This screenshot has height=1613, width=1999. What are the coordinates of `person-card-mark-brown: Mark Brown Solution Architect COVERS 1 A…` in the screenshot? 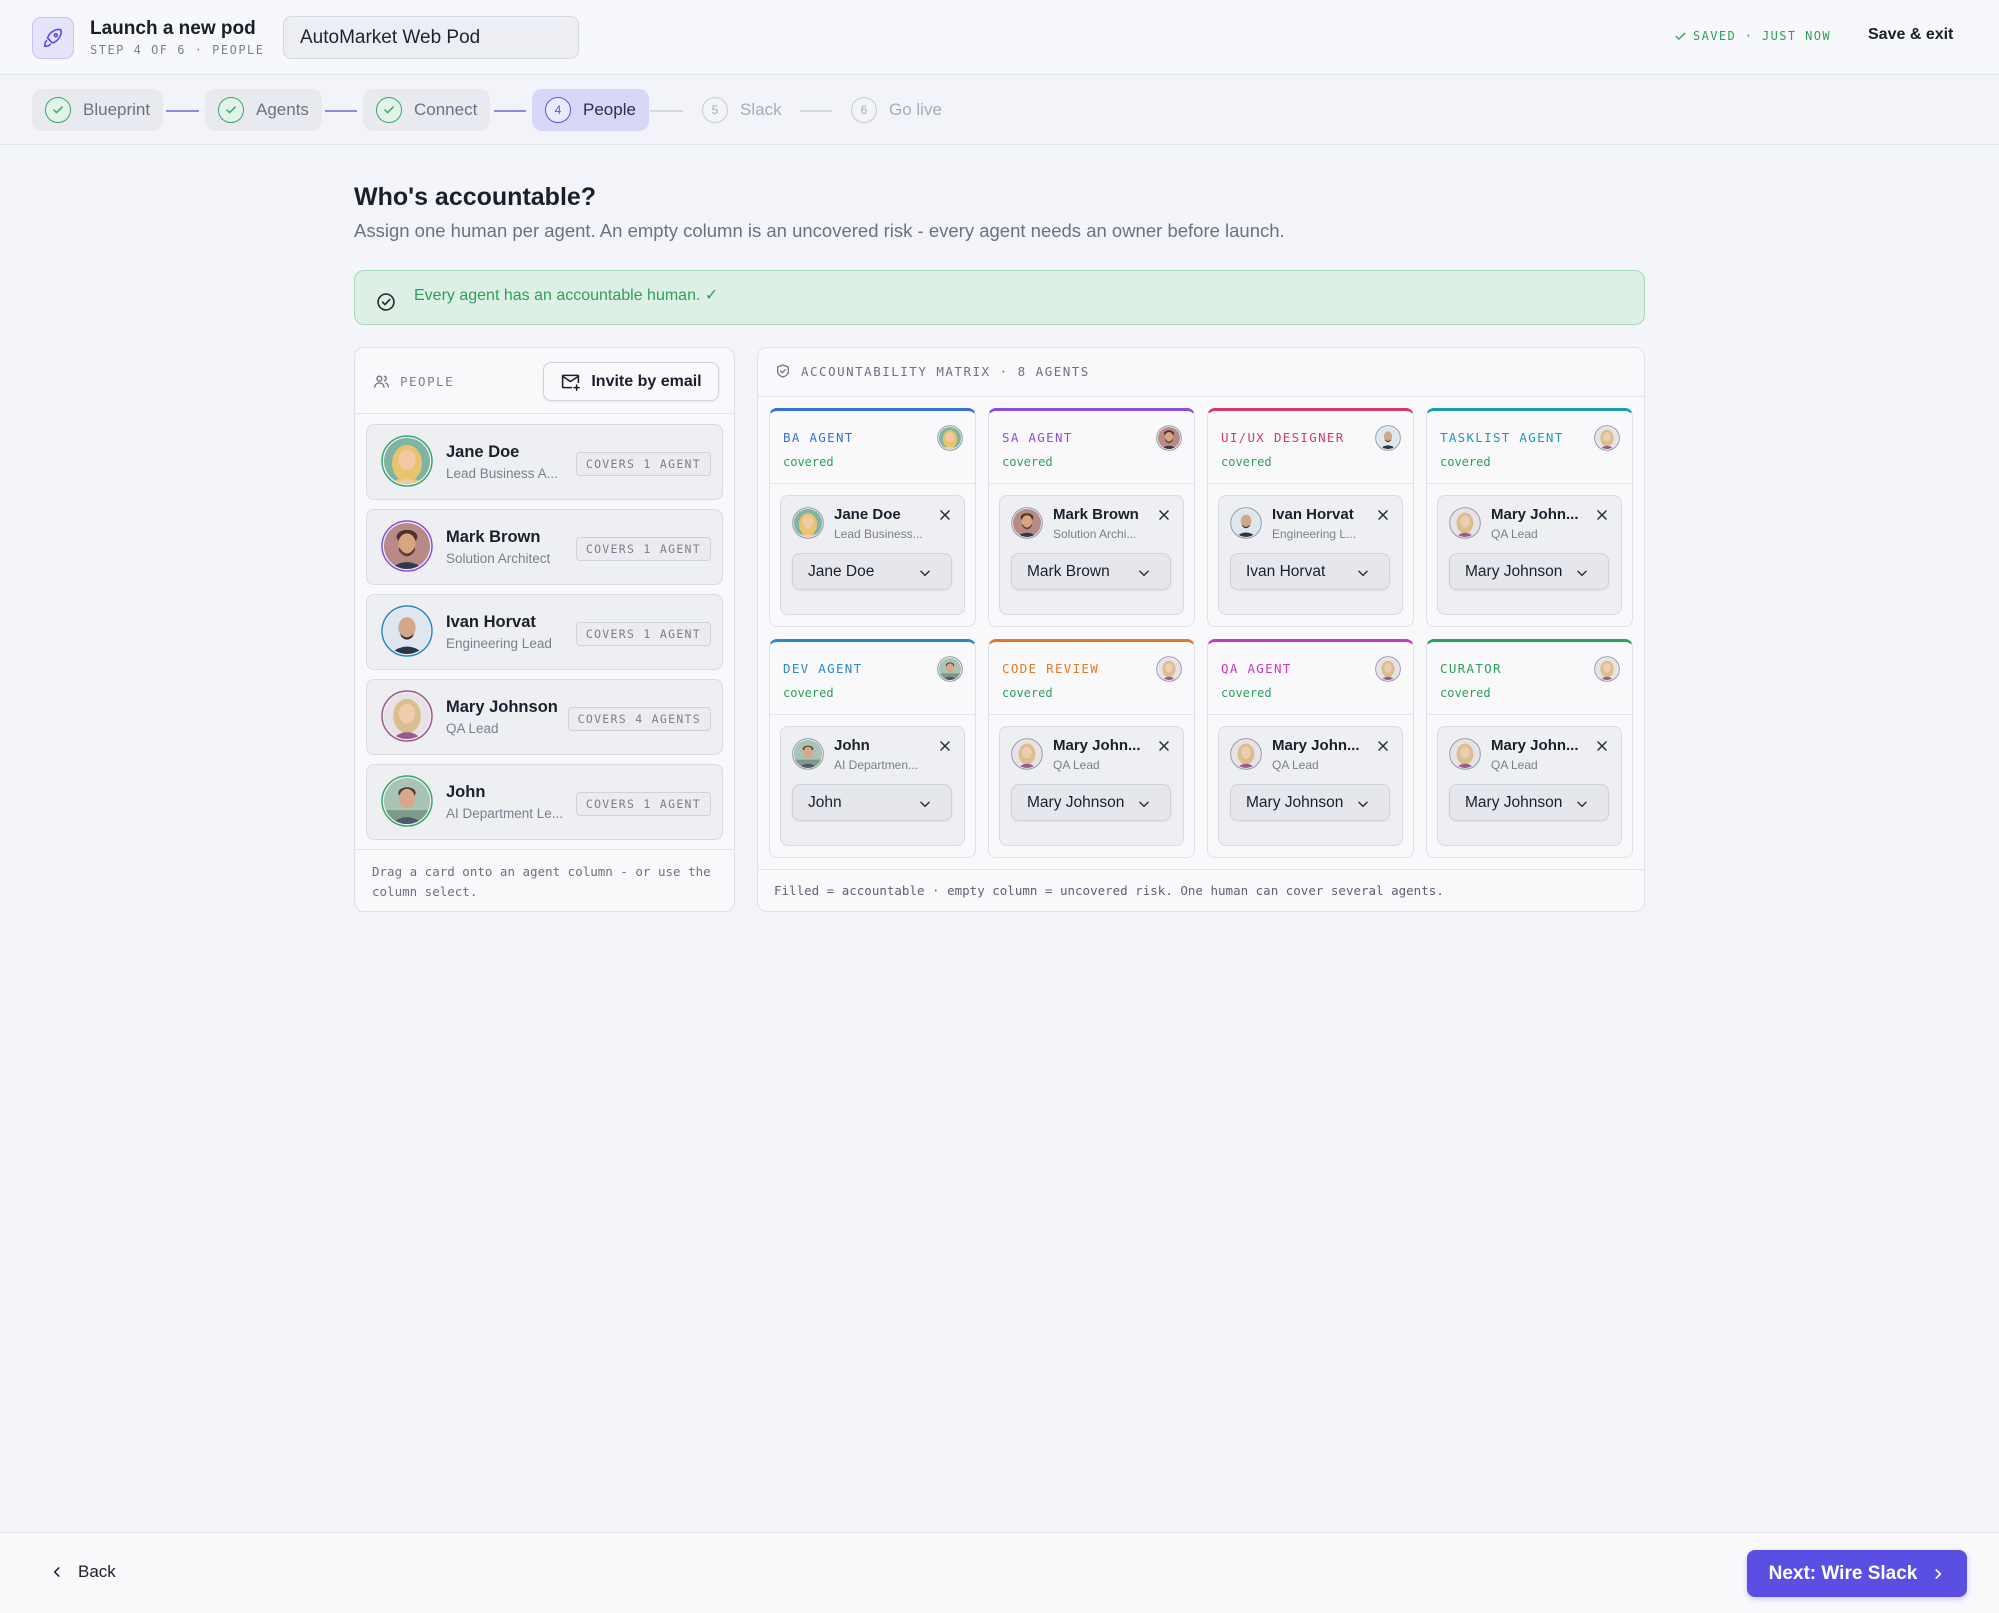 It's located at (544, 547).